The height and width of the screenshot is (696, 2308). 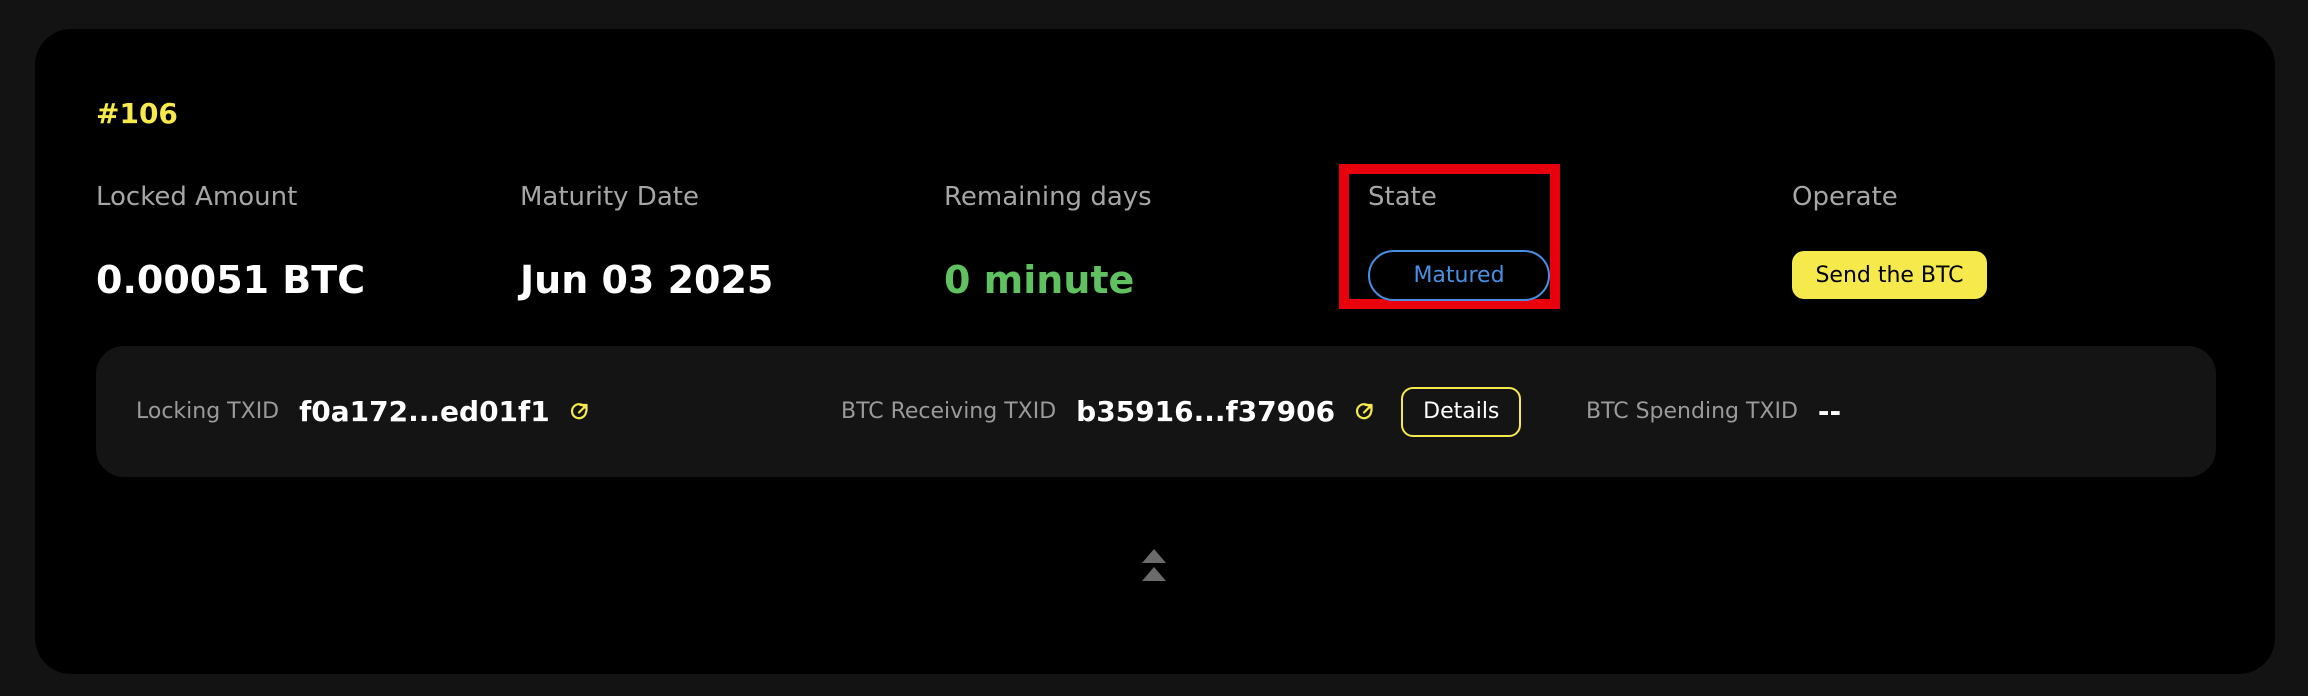 I want to click on maturity-date-value: Jun 03 2025, so click(x=647, y=280).